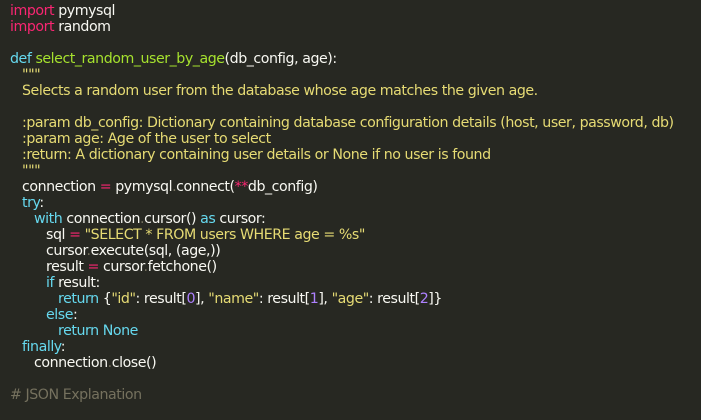 The image size is (701, 420). Describe the element at coordinates (123, 299) in the screenshot. I see `dict-key: "id"` at that location.